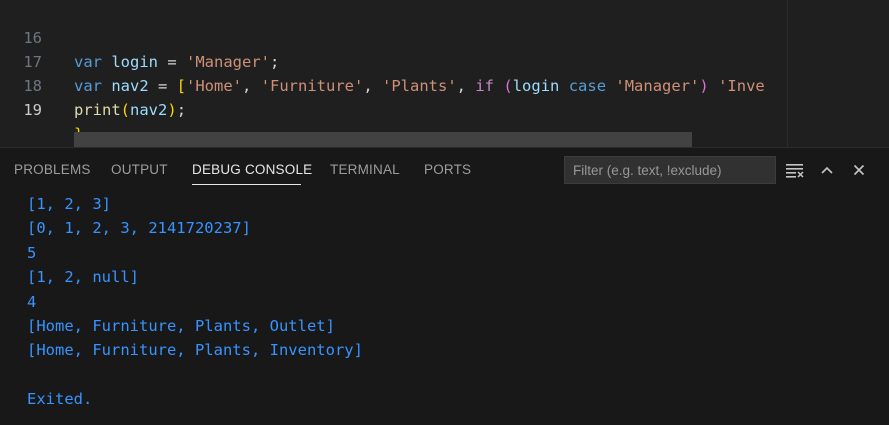  I want to click on code-token: (, so click(125, 110).